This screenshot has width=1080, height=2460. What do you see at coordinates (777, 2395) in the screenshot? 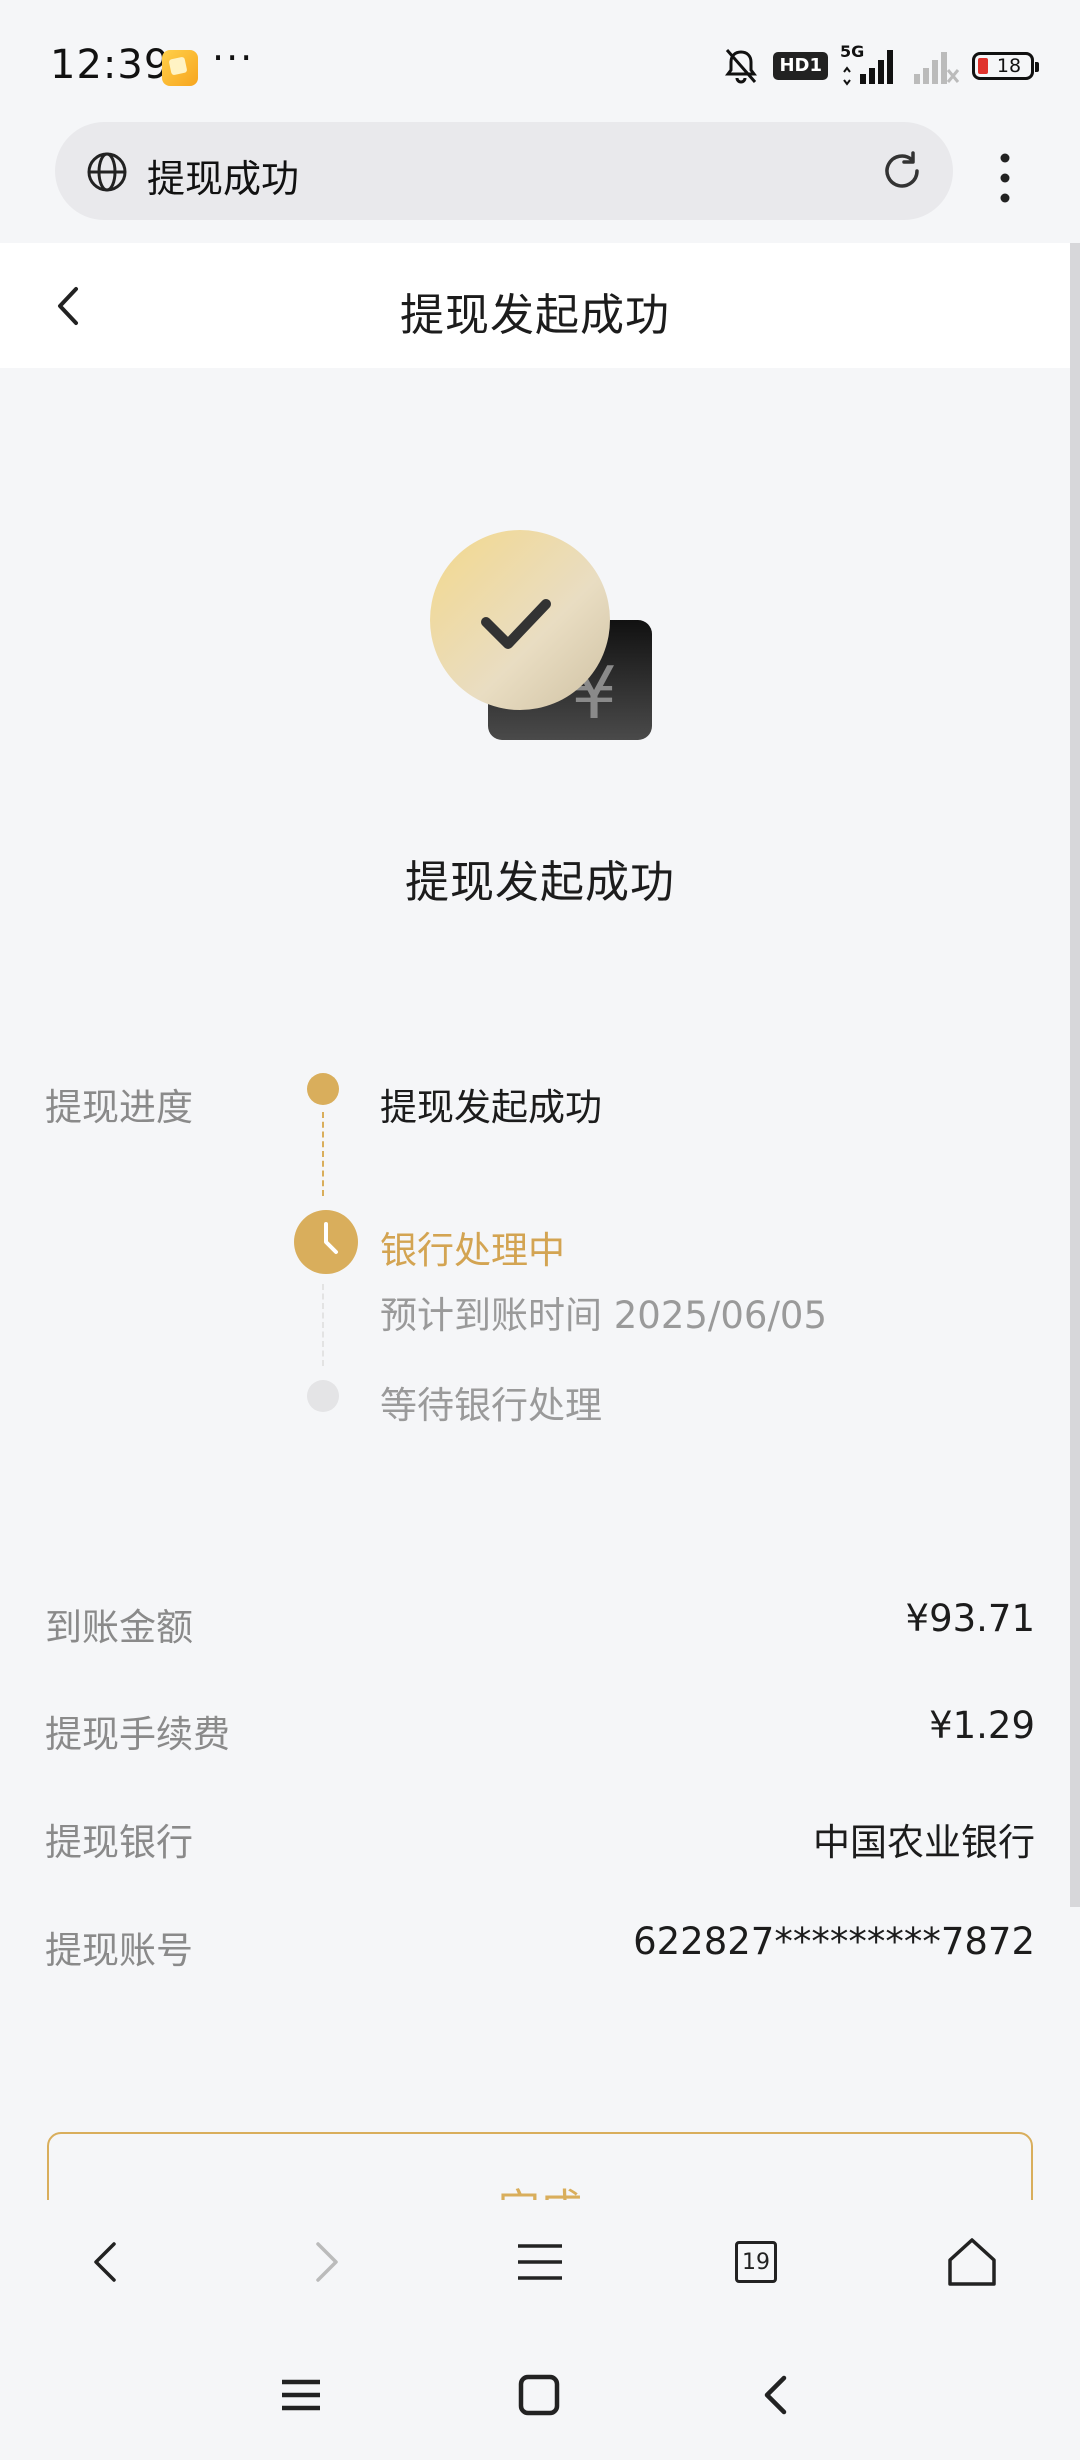
I see `system-back-icon` at bounding box center [777, 2395].